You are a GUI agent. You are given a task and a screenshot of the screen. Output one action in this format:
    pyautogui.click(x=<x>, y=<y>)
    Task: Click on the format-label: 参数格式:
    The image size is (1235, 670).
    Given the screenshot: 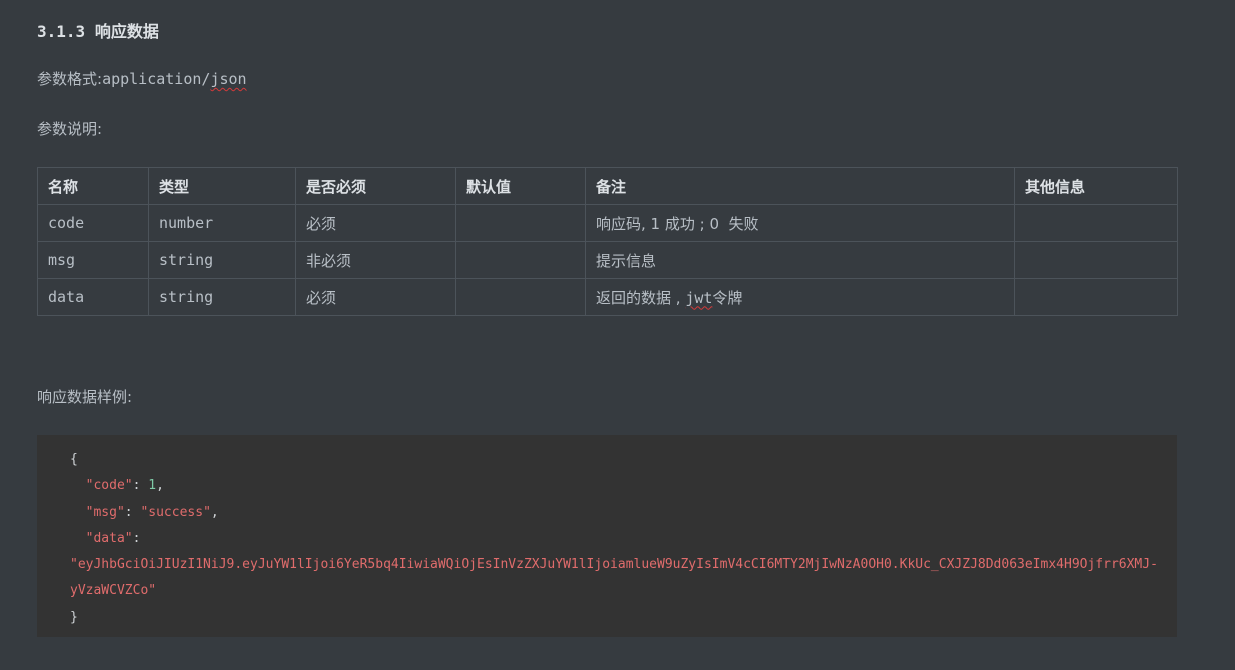 What is the action you would take?
    pyautogui.click(x=70, y=79)
    